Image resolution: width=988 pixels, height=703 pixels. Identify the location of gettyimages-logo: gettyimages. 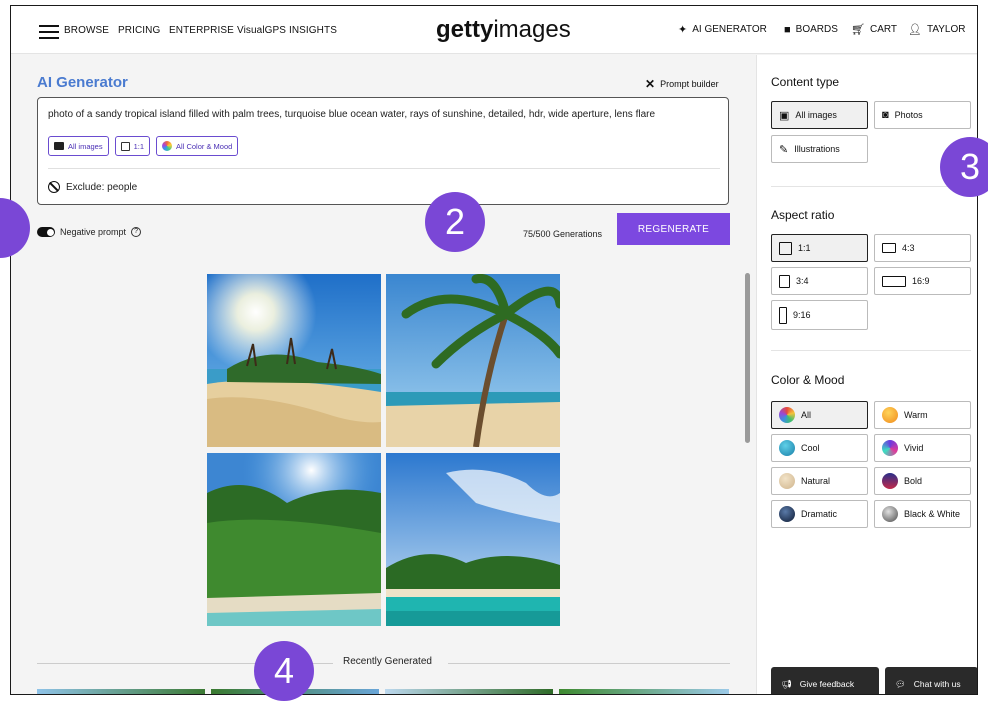
(503, 30).